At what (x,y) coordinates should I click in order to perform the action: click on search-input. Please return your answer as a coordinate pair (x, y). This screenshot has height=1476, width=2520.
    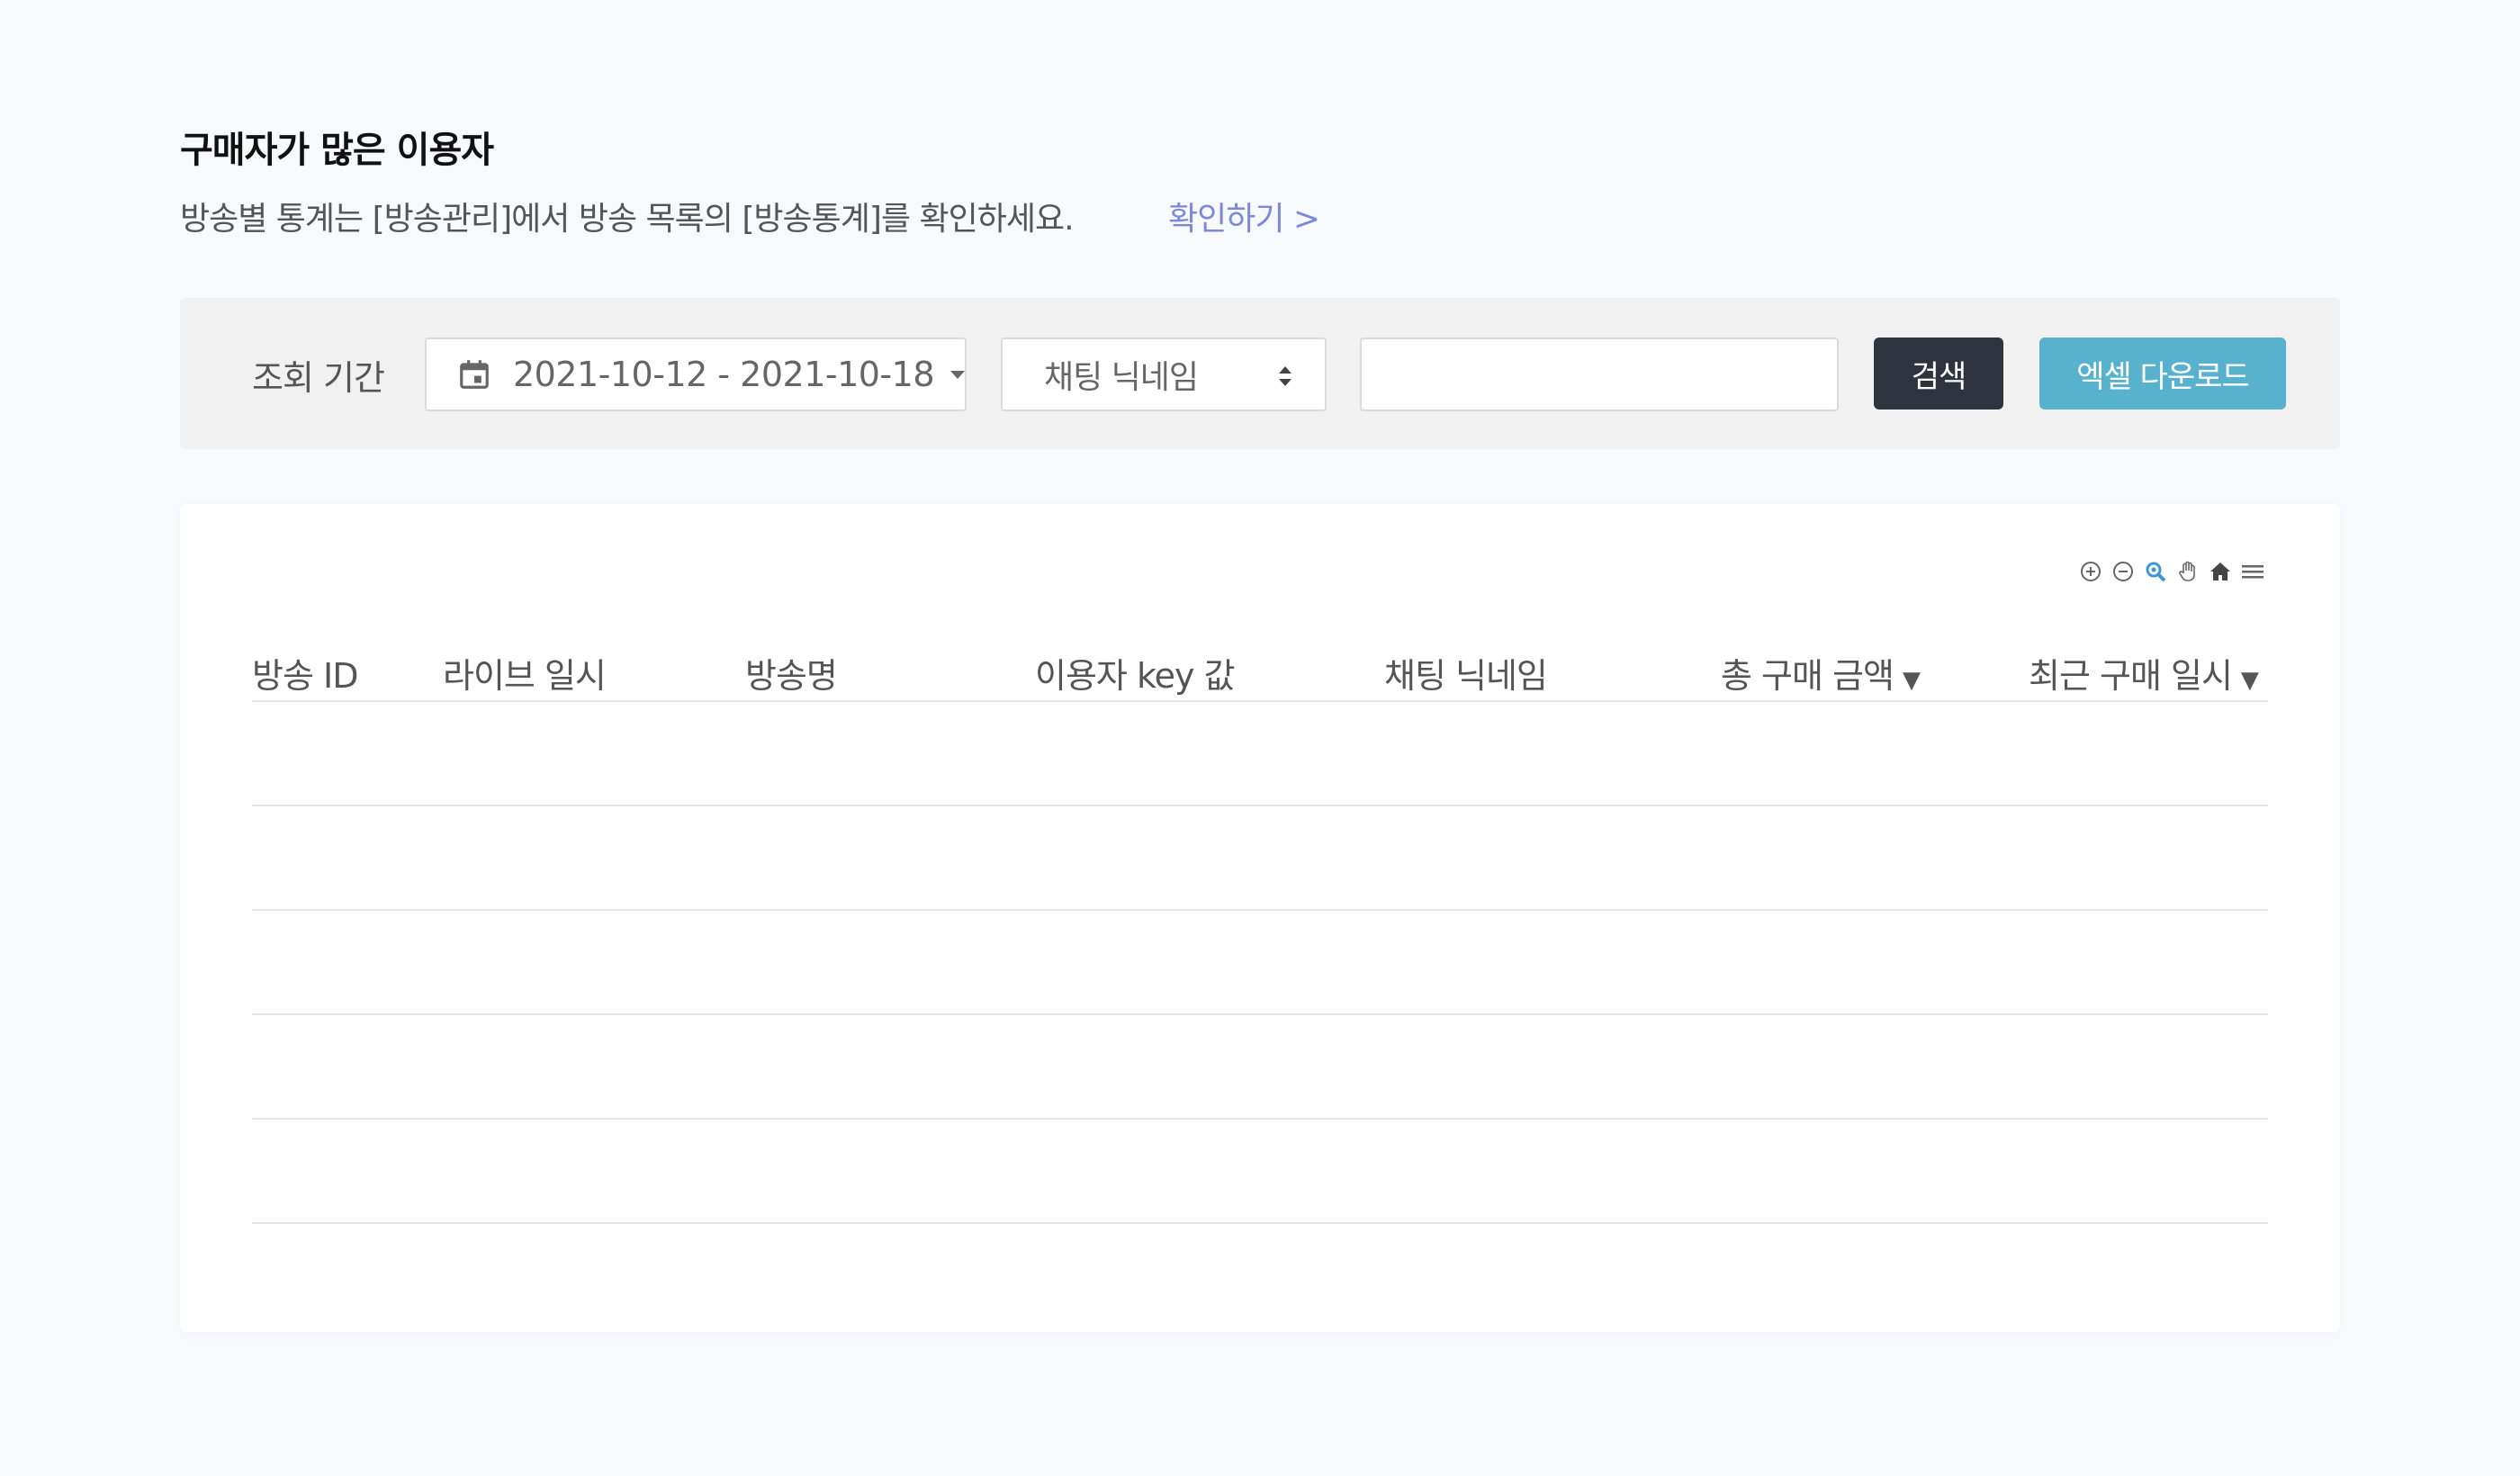
    Looking at the image, I should click on (1600, 375).